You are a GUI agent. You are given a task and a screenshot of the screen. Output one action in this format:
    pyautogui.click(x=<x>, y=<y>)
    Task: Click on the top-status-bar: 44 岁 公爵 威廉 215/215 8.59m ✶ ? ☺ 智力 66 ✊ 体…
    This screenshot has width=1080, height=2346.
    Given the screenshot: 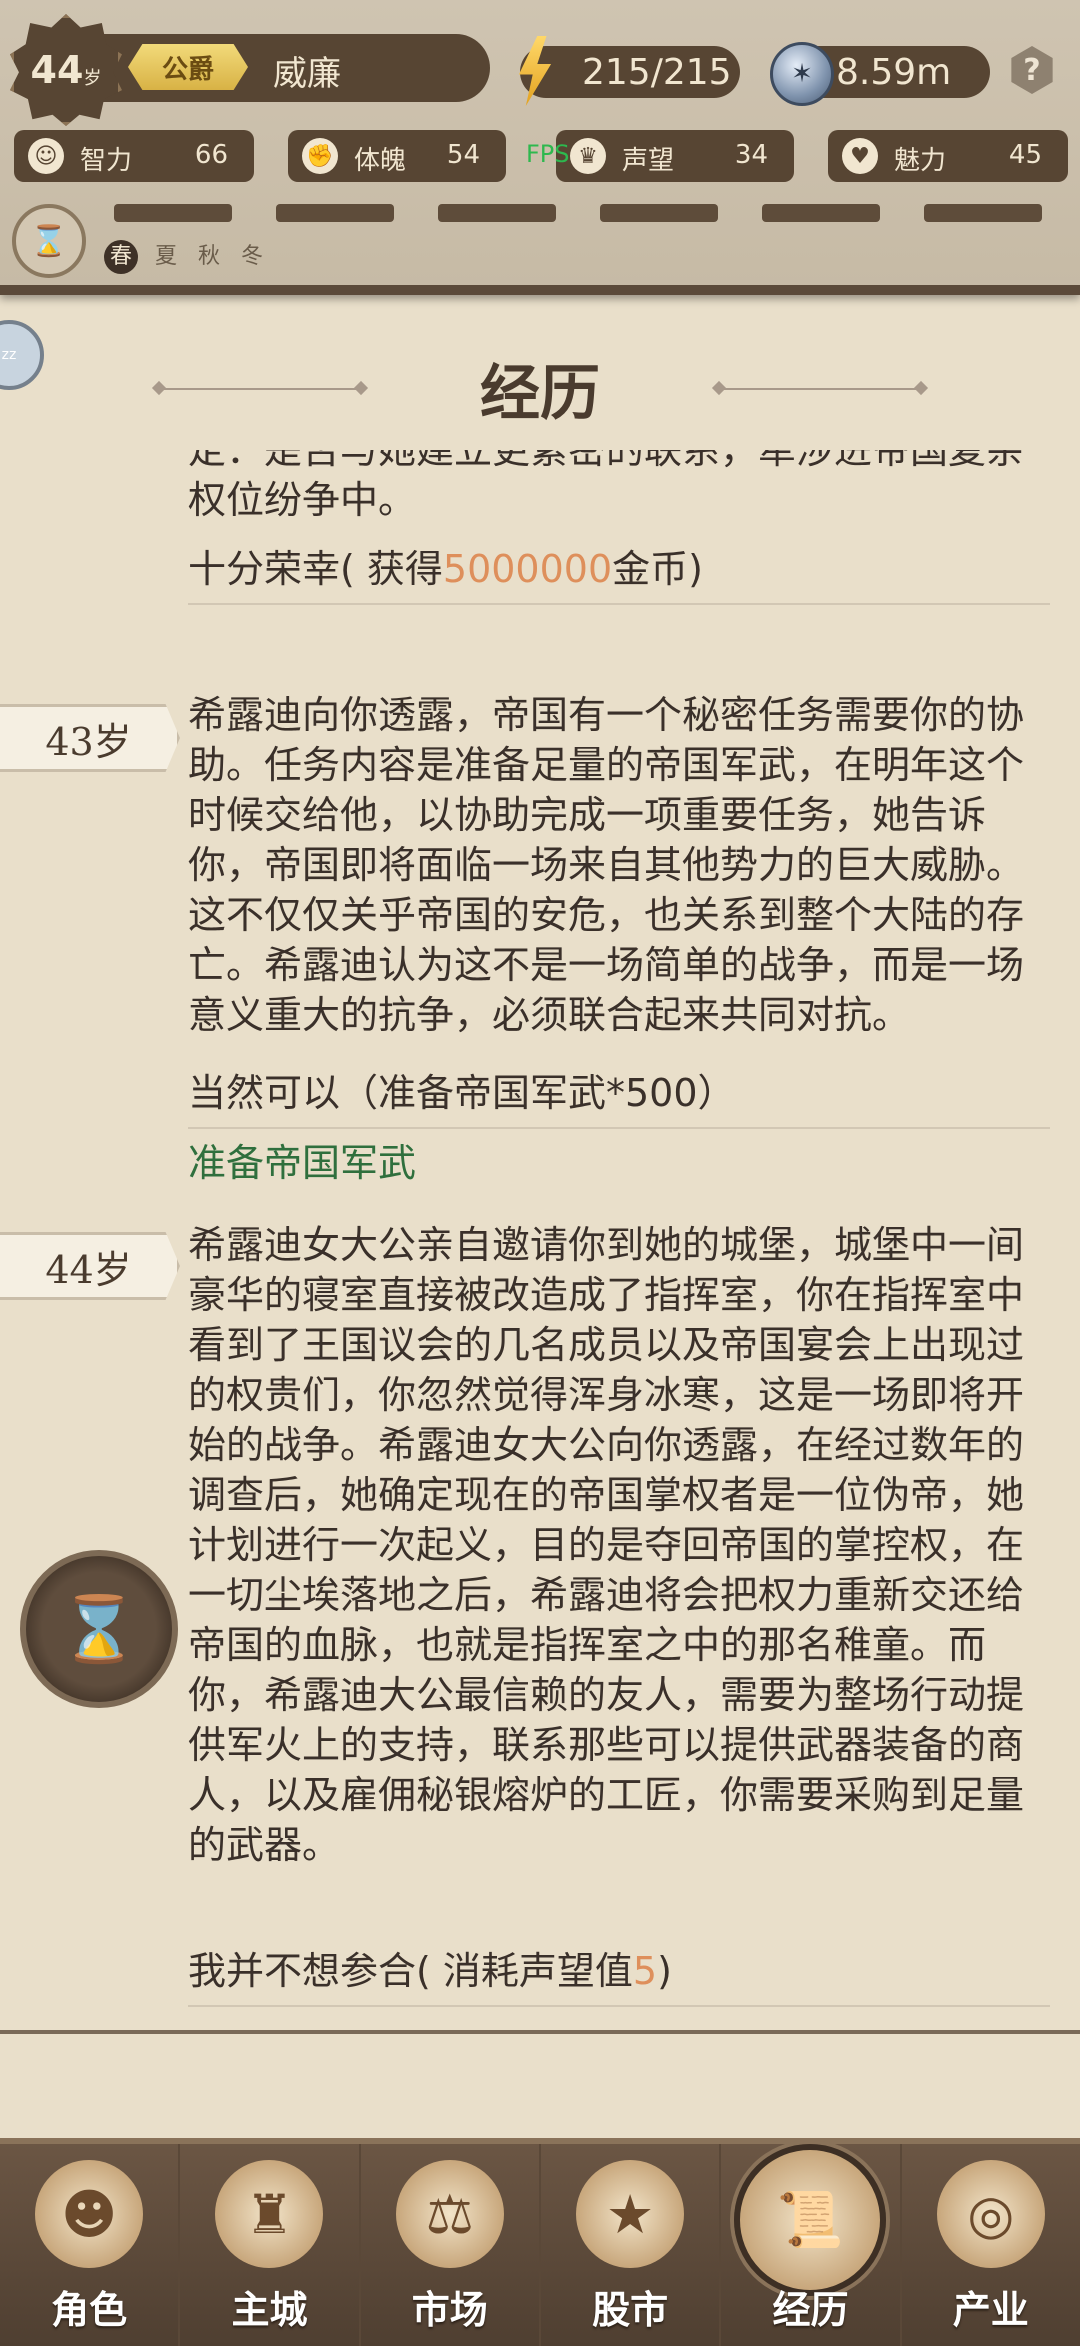 What is the action you would take?
    pyautogui.click(x=540, y=147)
    